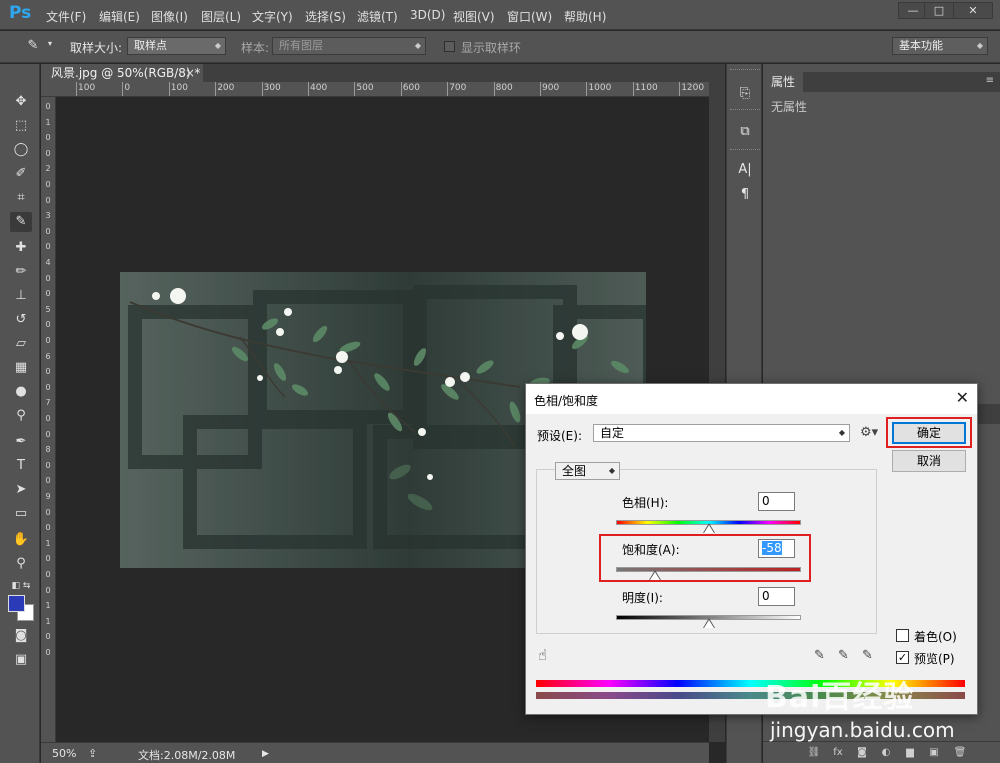 Image resolution: width=1000 pixels, height=763 pixels. I want to click on saturation-value: -58, so click(772, 548).